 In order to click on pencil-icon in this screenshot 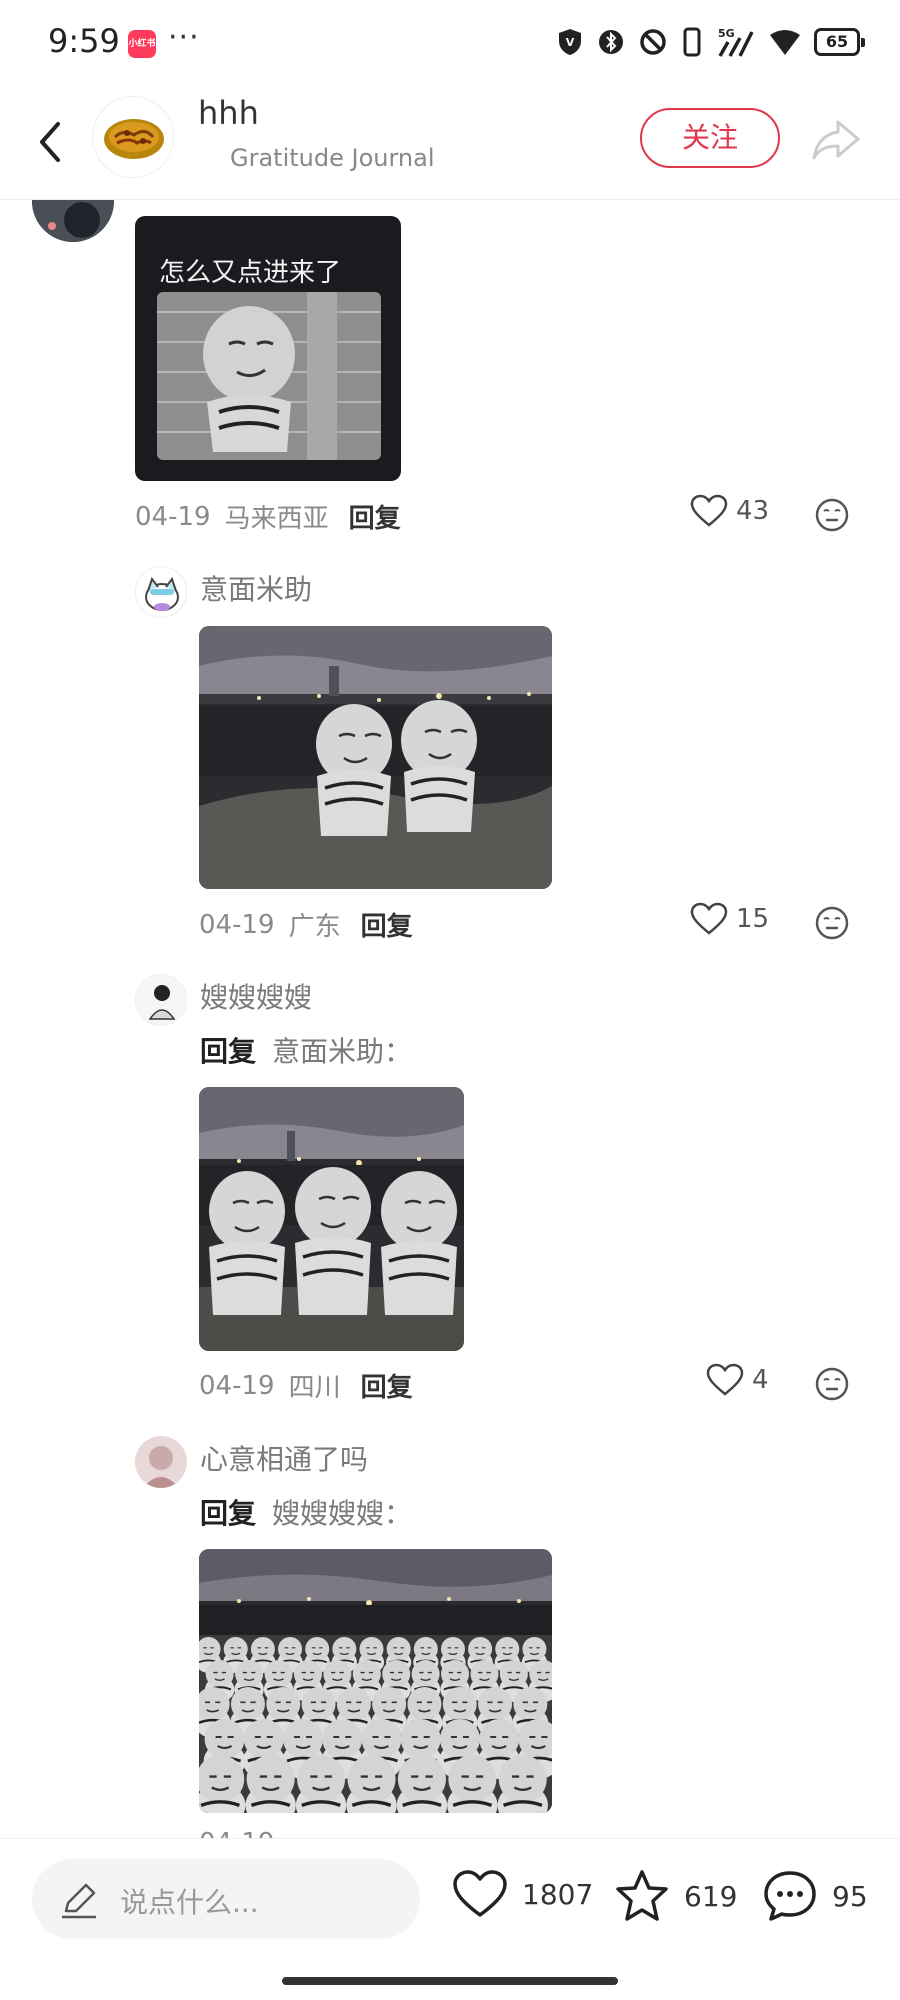, I will do `click(79, 1901)`.